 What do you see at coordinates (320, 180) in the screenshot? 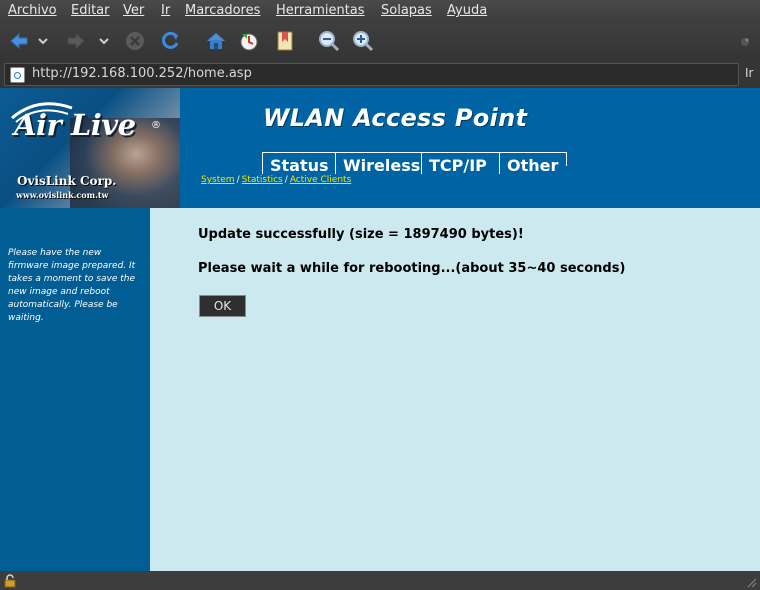
I see `subnav-active-clients: Active Clients` at bounding box center [320, 180].